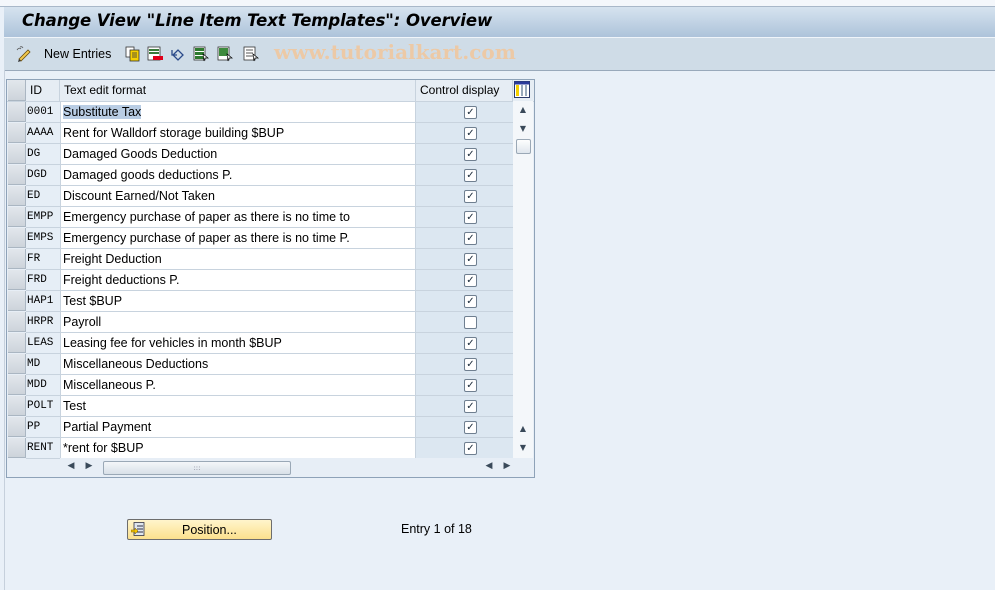 Image resolution: width=995 pixels, height=590 pixels. Describe the element at coordinates (133, 54) in the screenshot. I see `copy-button` at that location.